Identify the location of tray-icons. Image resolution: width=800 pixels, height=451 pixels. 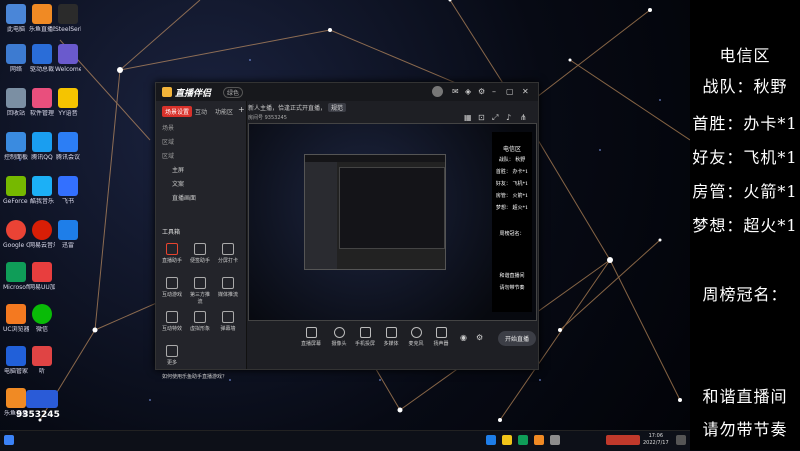
(623, 440).